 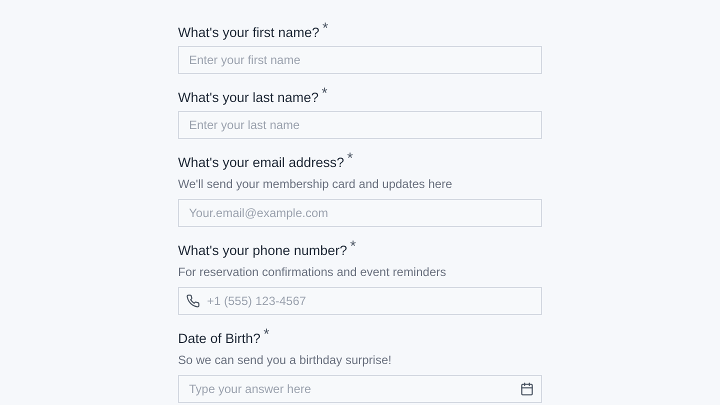 I want to click on phone-field: +1 (555) 123-4567, so click(x=360, y=301).